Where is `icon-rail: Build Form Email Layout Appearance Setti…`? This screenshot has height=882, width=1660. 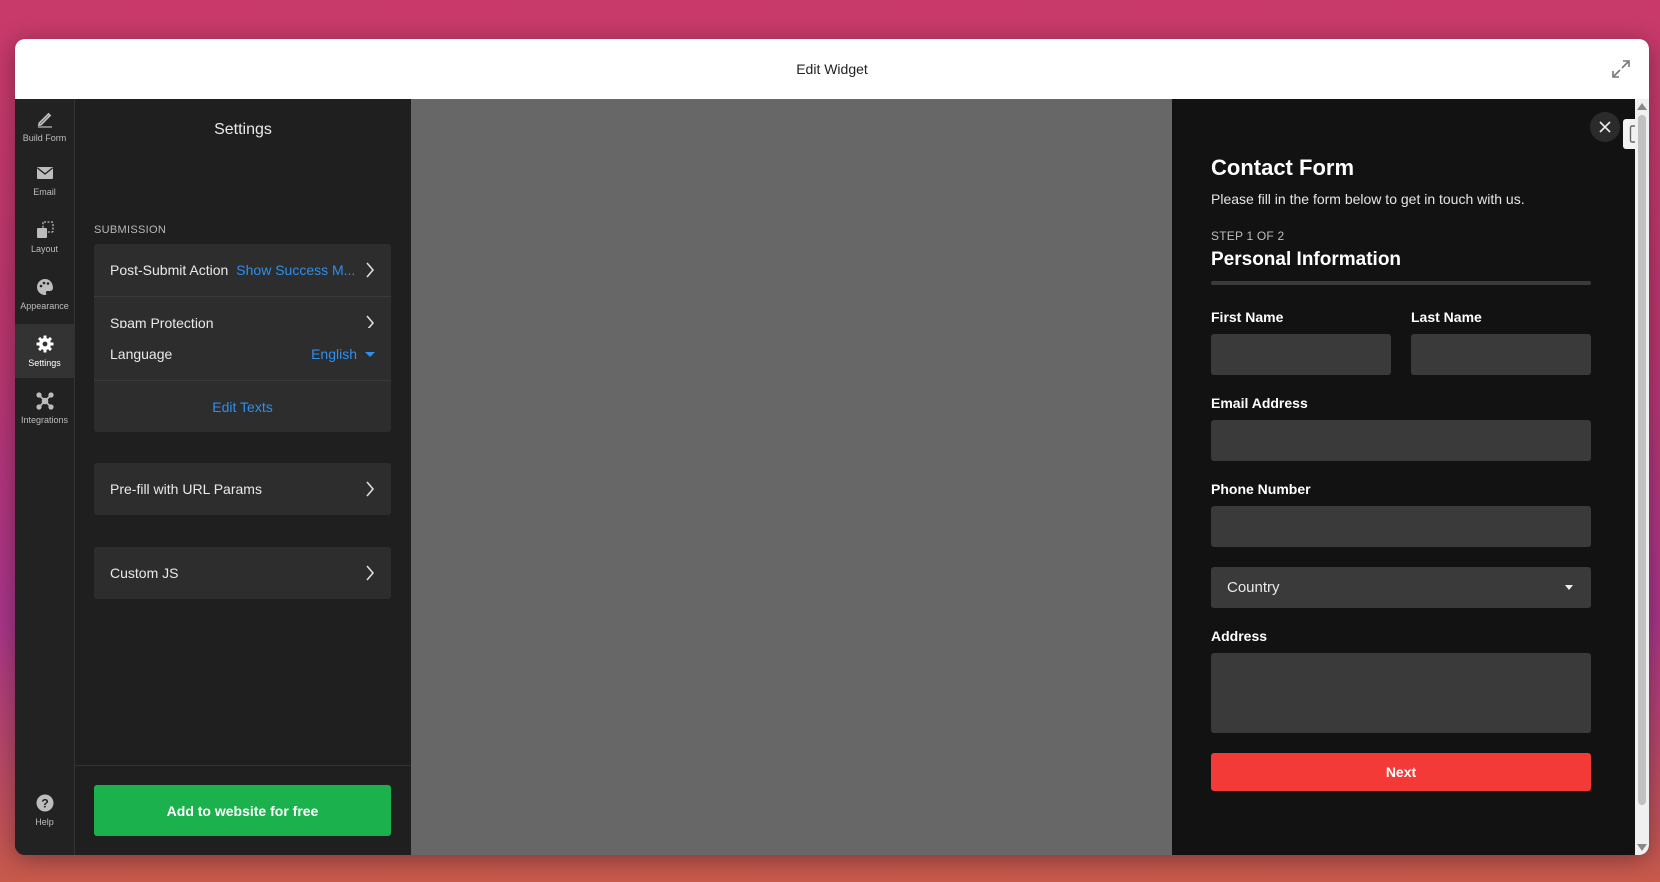
icon-rail: Build Form Email Layout Appearance Setti… is located at coordinates (45, 477).